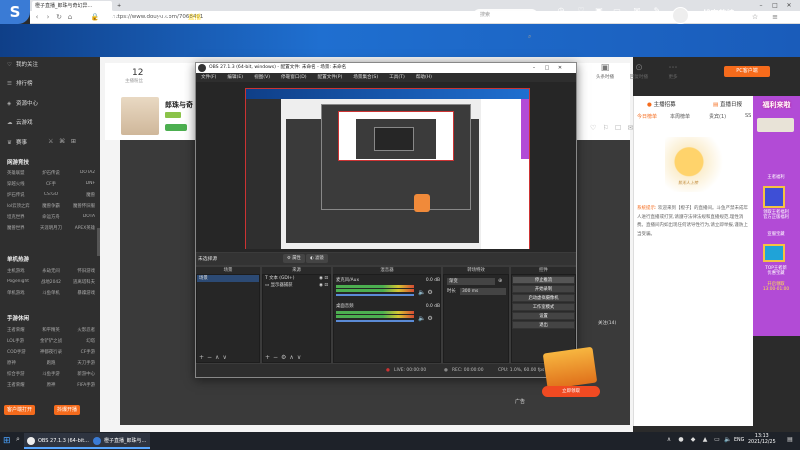 The image size is (800, 450). Describe the element at coordinates (208, 77) in the screenshot. I see `obs-menu-file: 文件(F)` at that location.